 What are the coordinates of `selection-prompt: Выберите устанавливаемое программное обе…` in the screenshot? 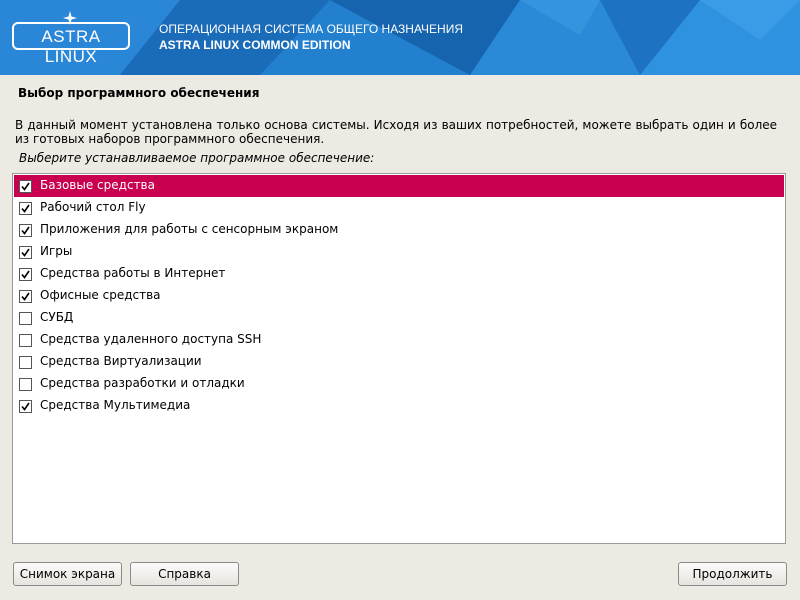 It's located at (197, 158).